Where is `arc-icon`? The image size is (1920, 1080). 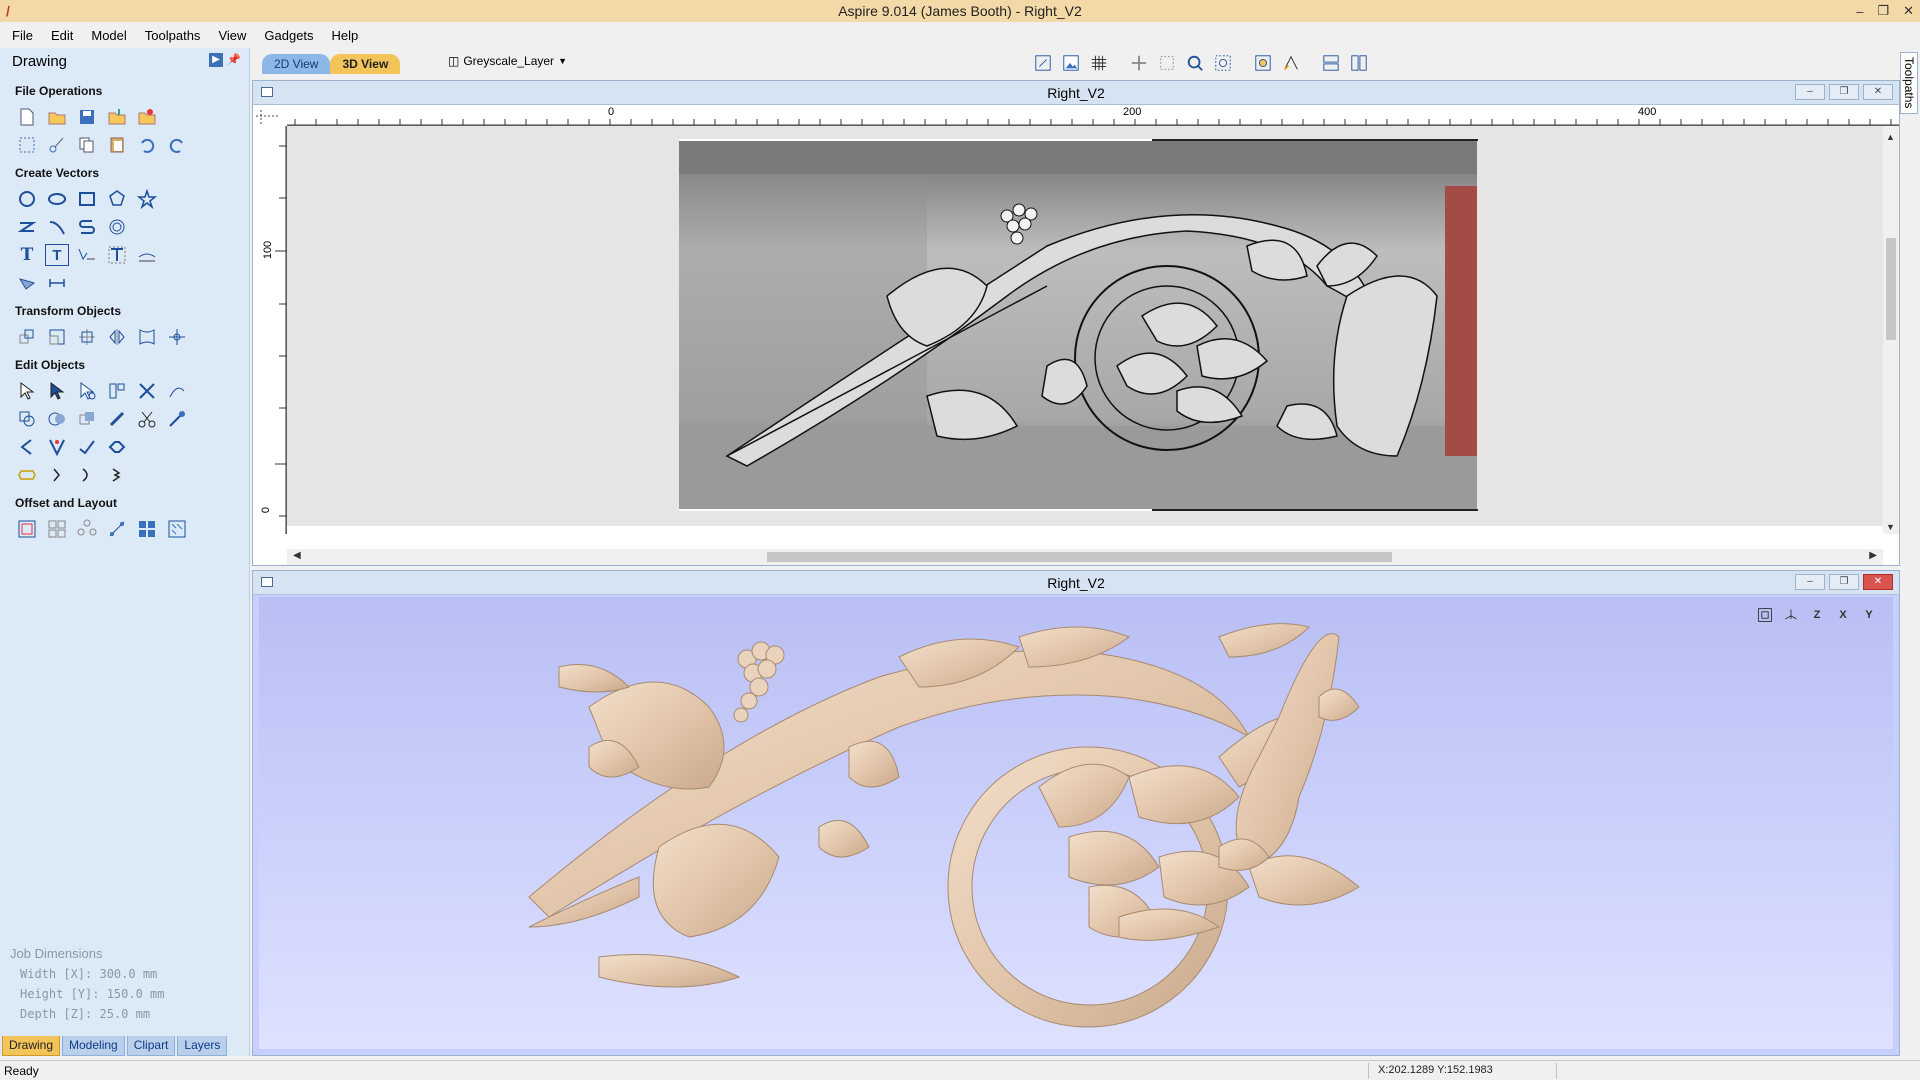 arc-icon is located at coordinates (57, 227).